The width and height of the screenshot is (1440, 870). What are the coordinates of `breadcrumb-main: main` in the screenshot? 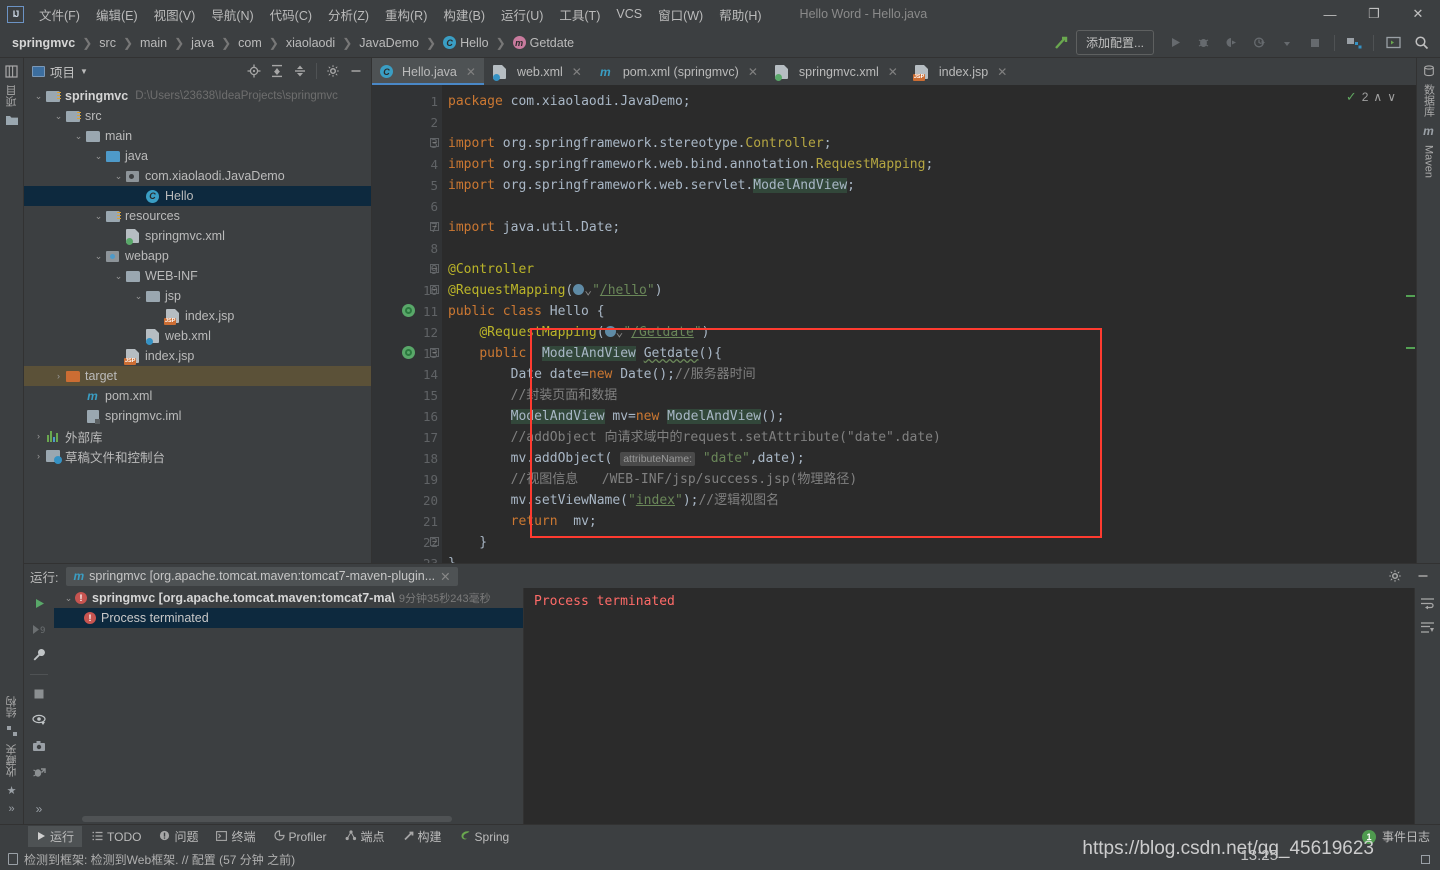 It's located at (153, 43).